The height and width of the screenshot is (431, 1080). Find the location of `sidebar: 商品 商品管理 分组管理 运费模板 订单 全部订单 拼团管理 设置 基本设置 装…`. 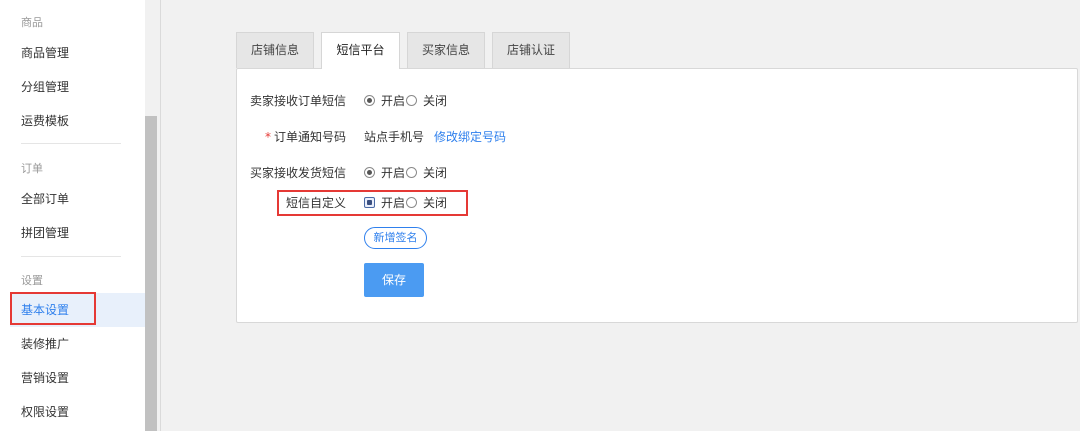

sidebar: 商品 商品管理 分组管理 运费模板 订单 全部订单 拼团管理 设置 基本设置 装… is located at coordinates (72, 215).